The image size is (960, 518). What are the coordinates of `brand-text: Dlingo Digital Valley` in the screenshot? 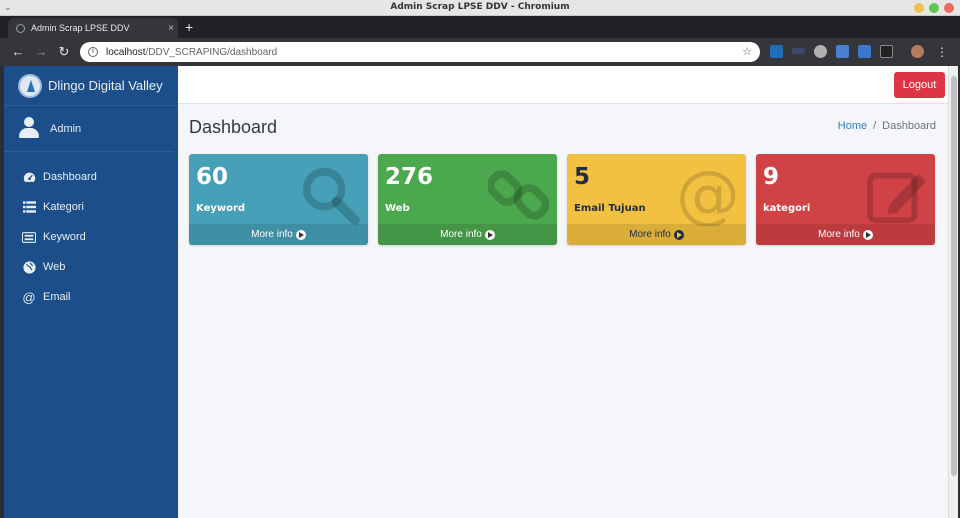 It's located at (105, 85).